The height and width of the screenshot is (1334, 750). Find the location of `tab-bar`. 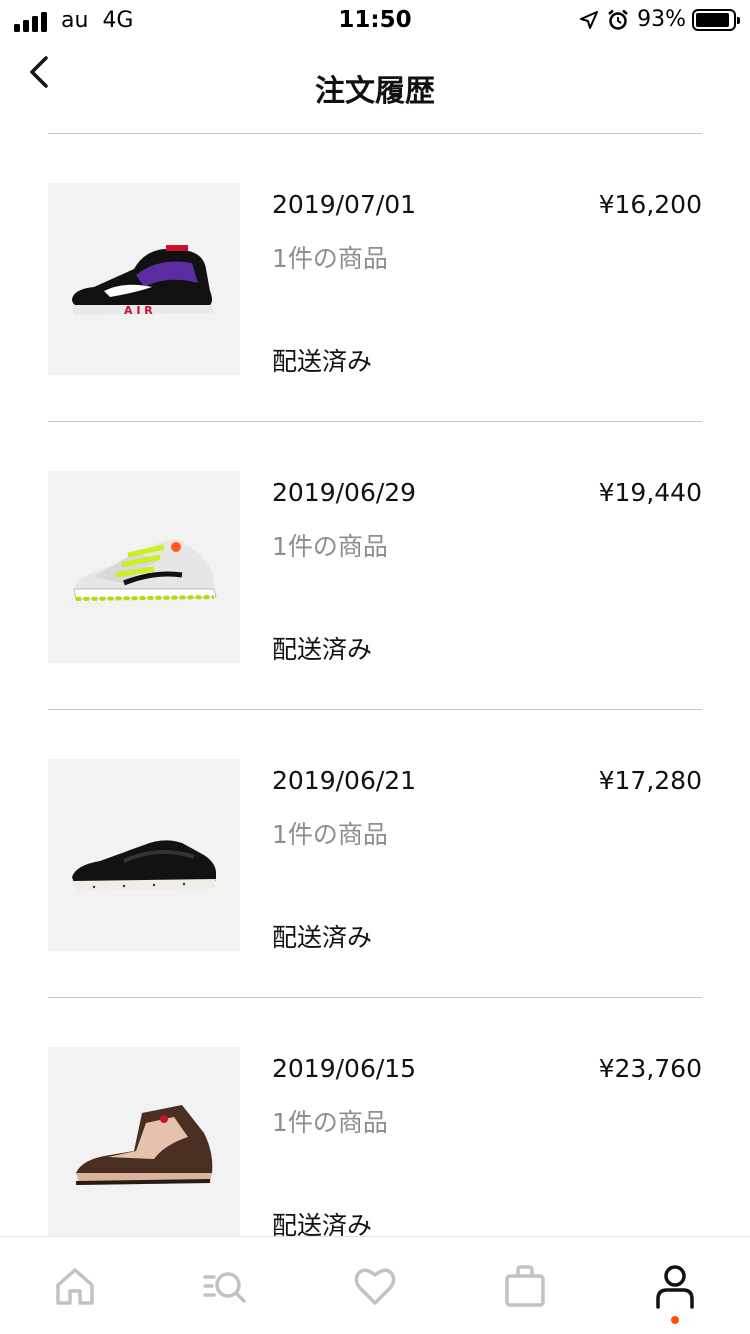

tab-bar is located at coordinates (375, 1285).